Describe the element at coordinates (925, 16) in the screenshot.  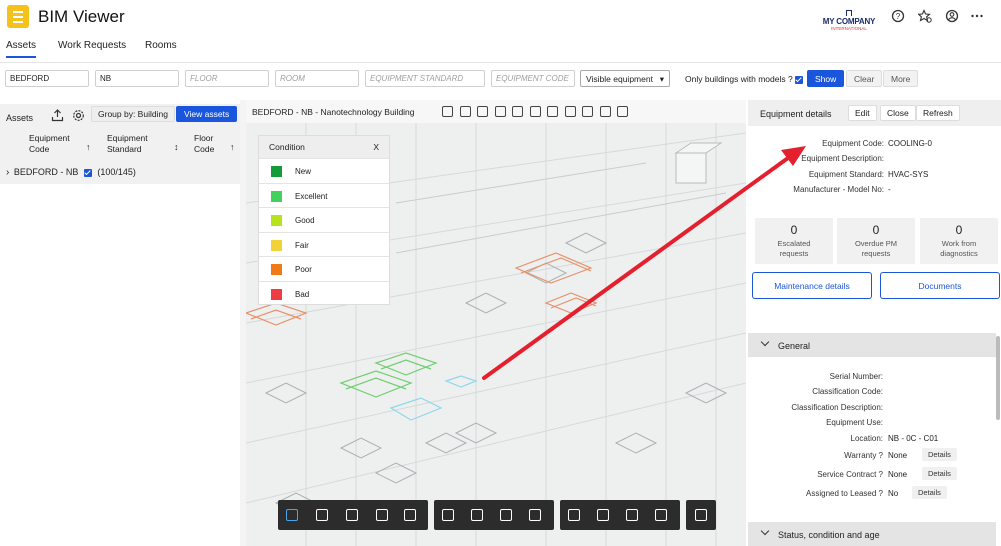
I see `favorites-icon` at that location.